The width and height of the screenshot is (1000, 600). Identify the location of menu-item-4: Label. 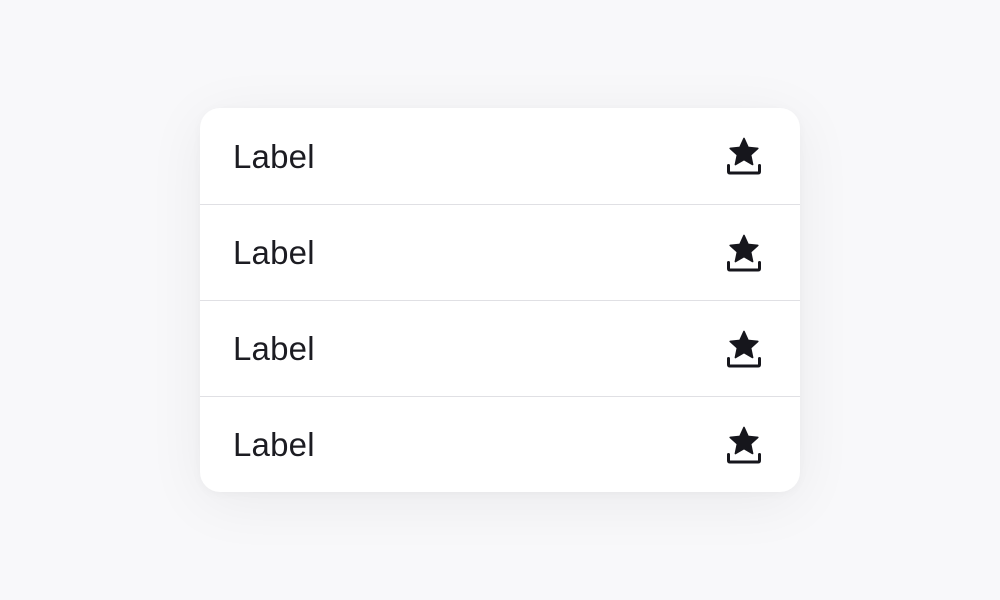
(500, 444).